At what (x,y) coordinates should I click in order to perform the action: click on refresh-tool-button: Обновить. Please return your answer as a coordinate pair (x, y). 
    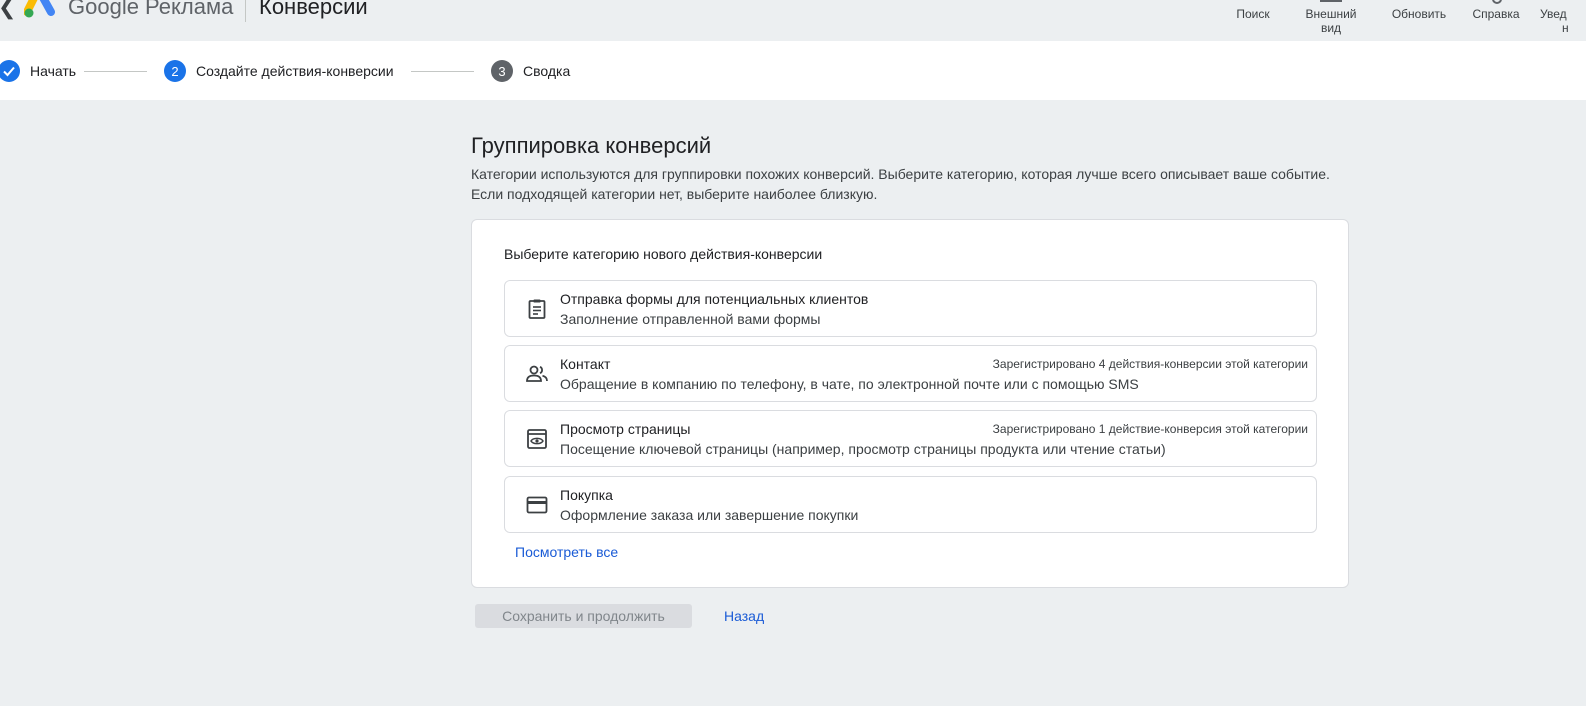
    Looking at the image, I should click on (1419, 14).